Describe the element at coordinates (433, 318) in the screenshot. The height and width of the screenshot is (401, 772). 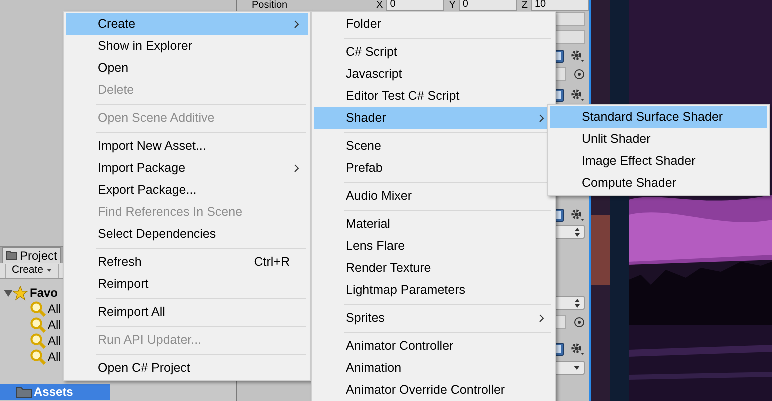
I see `menu-item: Sprites` at that location.